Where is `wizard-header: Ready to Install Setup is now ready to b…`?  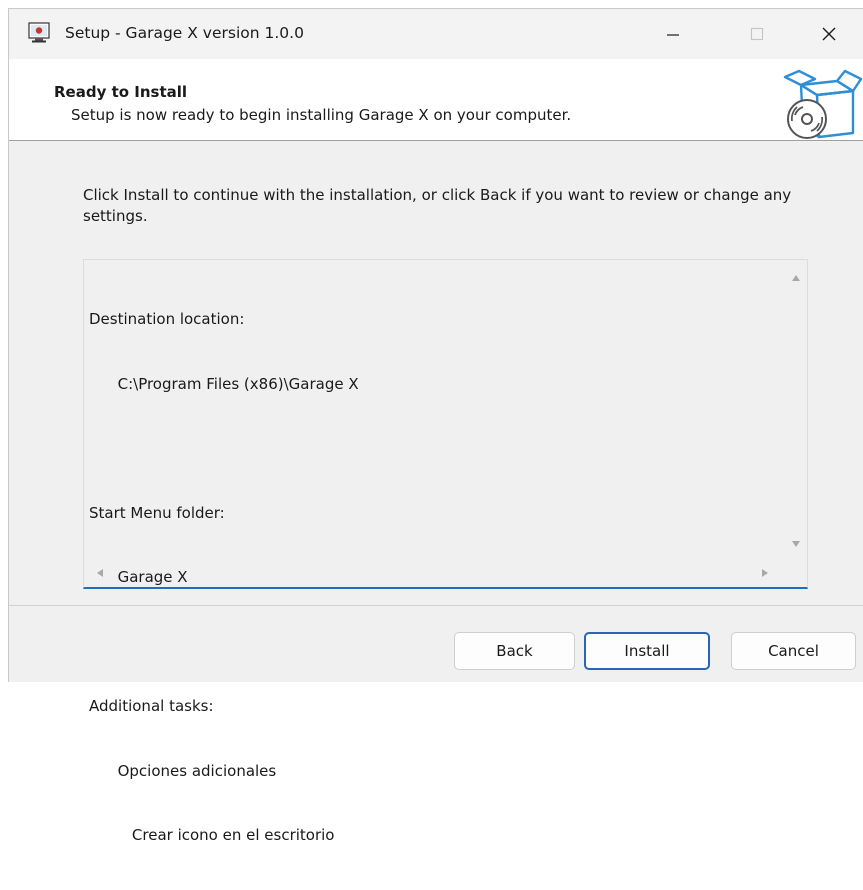 wizard-header: Ready to Install Setup is now ready to b… is located at coordinates (436, 100).